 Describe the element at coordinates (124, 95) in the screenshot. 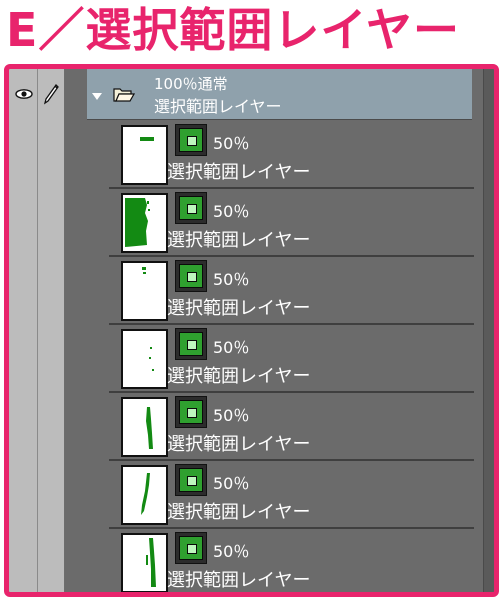

I see `folder-icon` at that location.